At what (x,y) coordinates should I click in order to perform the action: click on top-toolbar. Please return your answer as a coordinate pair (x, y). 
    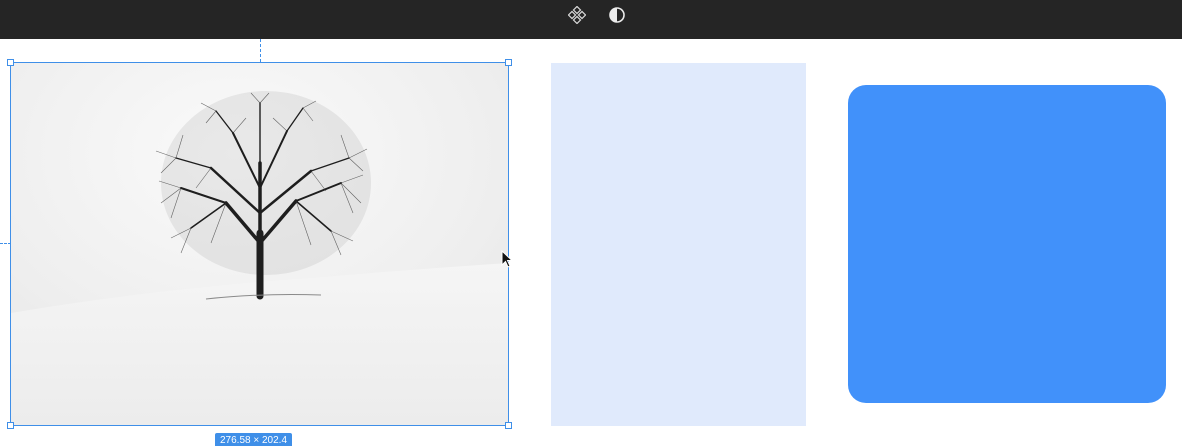
    Looking at the image, I should click on (591, 19).